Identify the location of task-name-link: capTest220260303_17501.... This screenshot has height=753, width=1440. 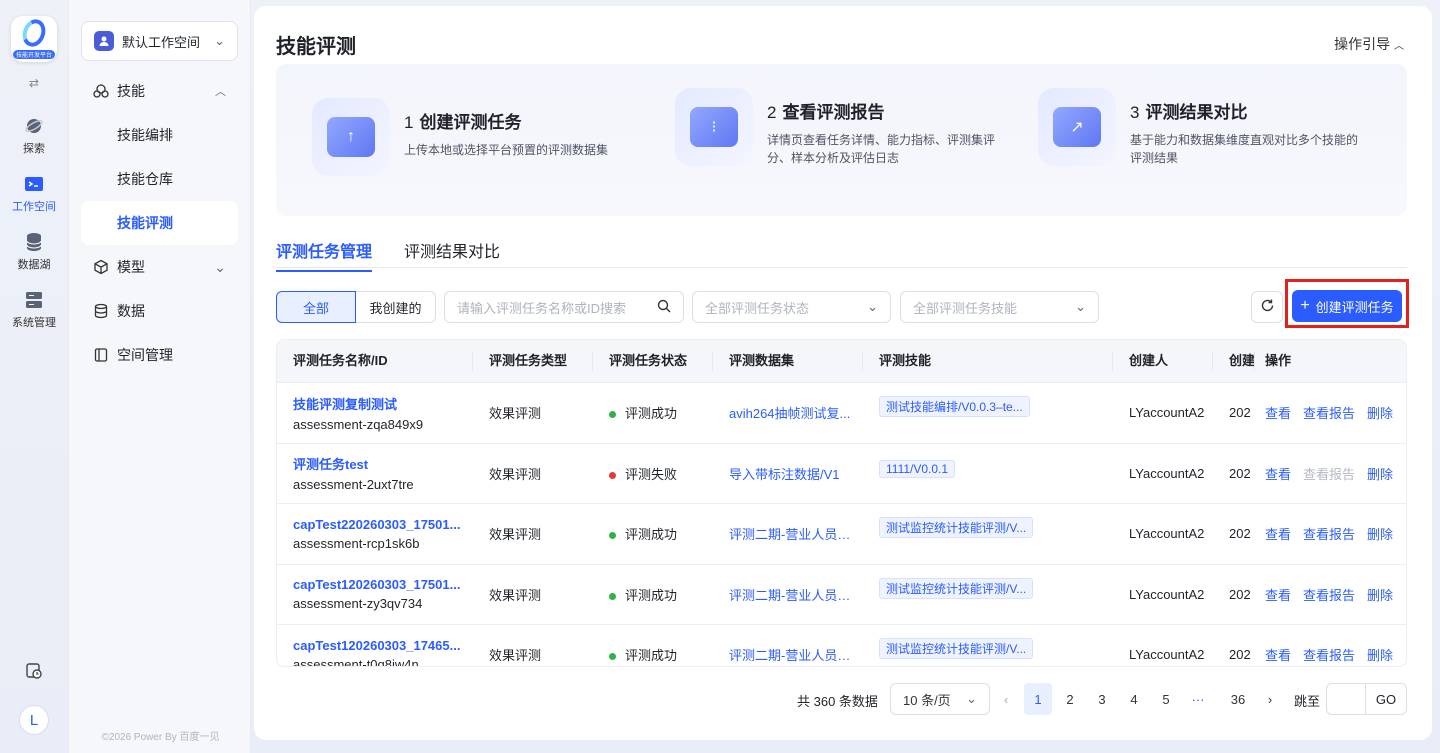
(380, 524).